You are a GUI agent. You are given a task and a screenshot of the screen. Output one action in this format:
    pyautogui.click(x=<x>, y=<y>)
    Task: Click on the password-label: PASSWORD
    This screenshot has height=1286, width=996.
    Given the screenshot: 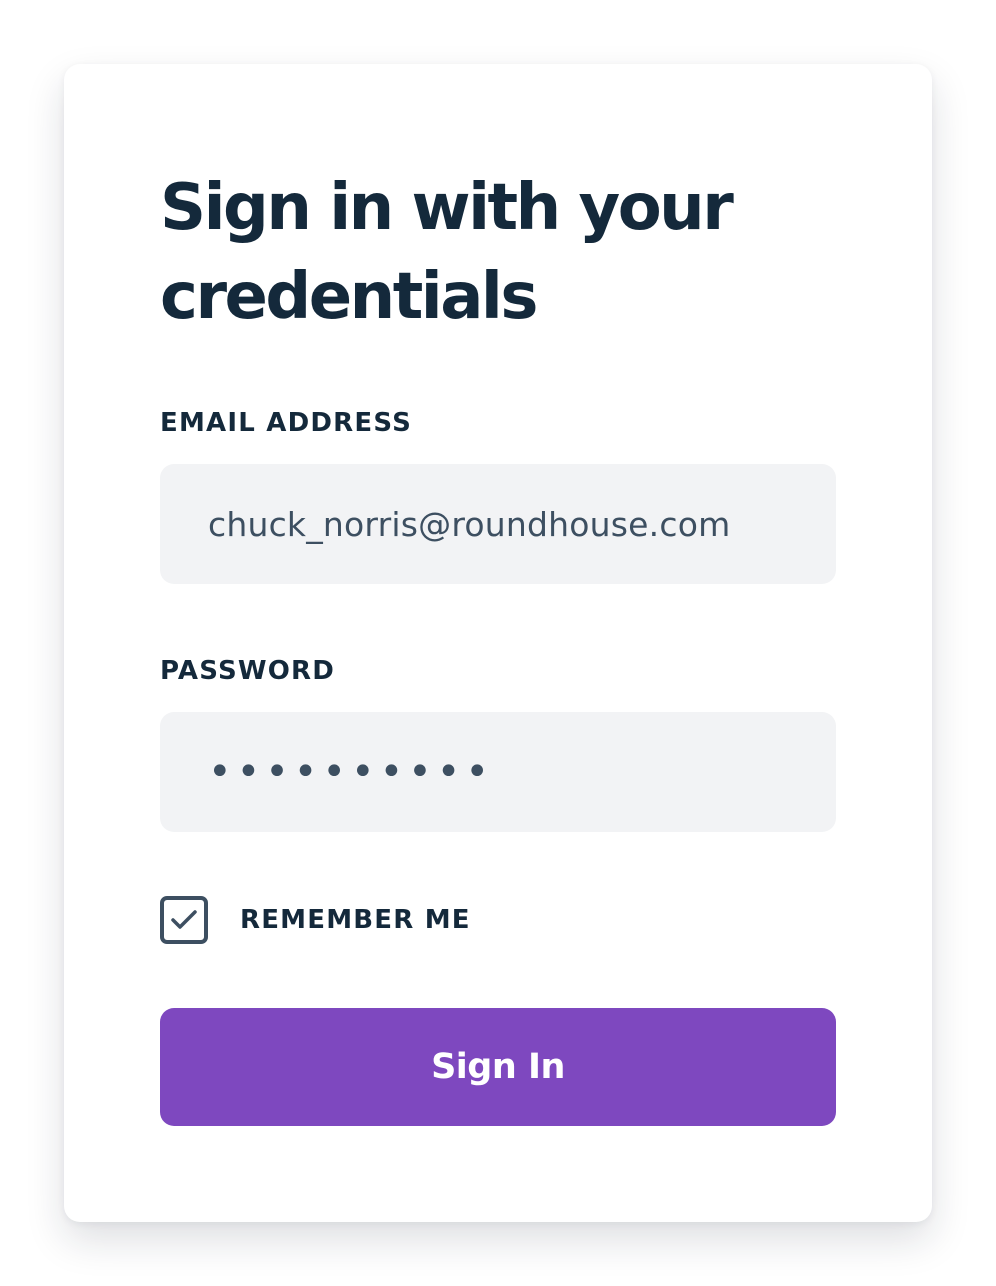 What is the action you would take?
    pyautogui.click(x=248, y=671)
    